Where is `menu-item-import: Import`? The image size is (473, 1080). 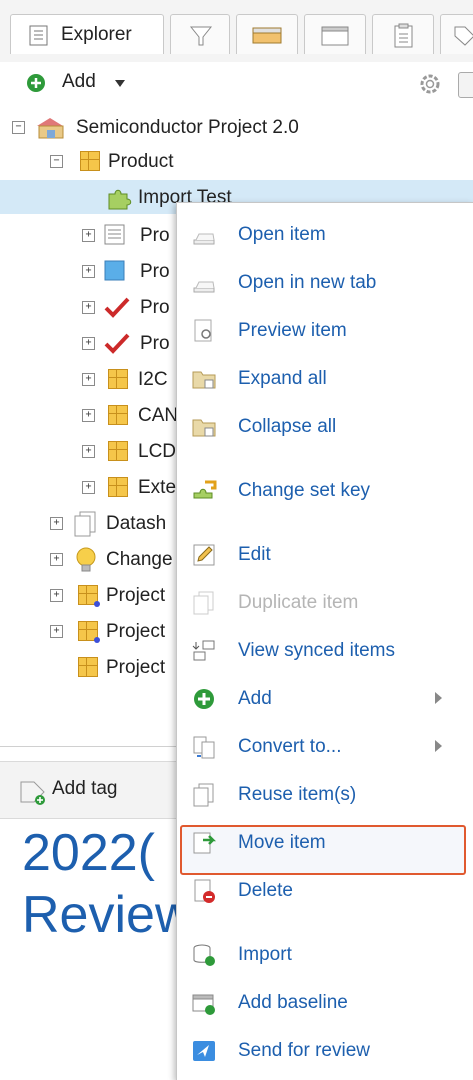 menu-item-import: Import is located at coordinates (325, 955).